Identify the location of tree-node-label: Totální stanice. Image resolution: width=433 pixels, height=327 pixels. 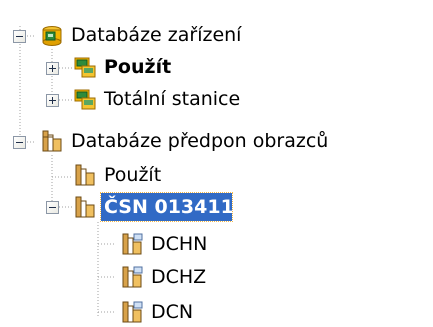
(172, 99).